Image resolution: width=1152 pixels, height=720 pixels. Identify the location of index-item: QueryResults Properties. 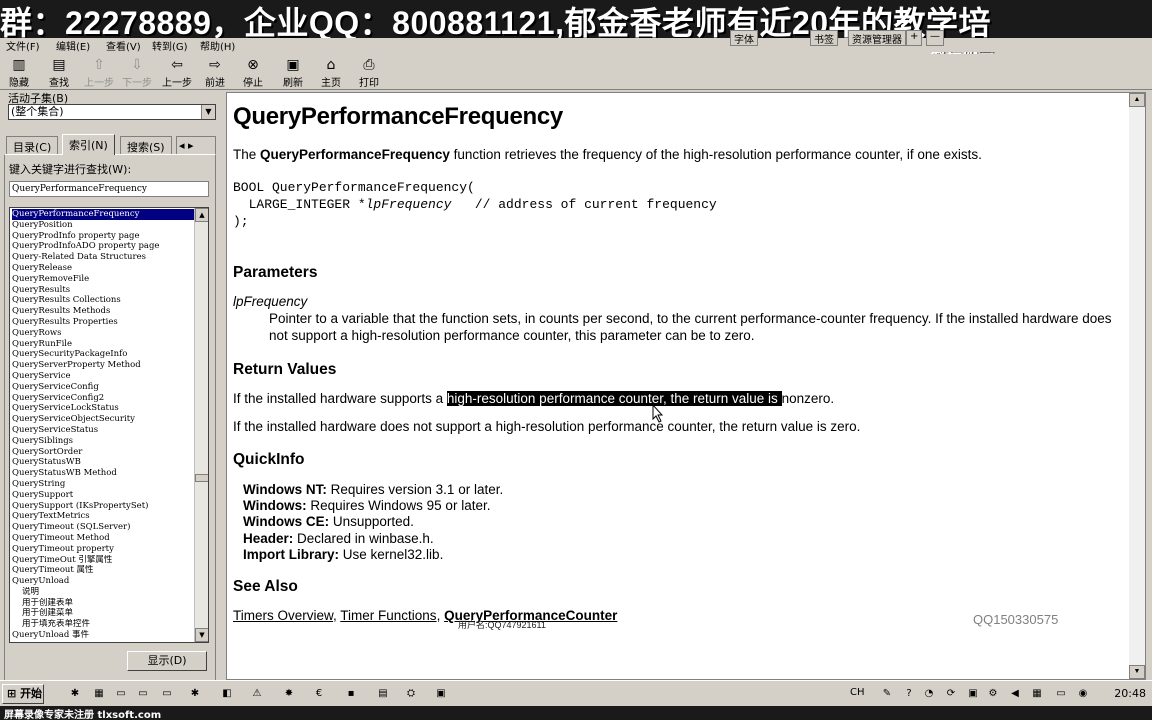
(103, 322).